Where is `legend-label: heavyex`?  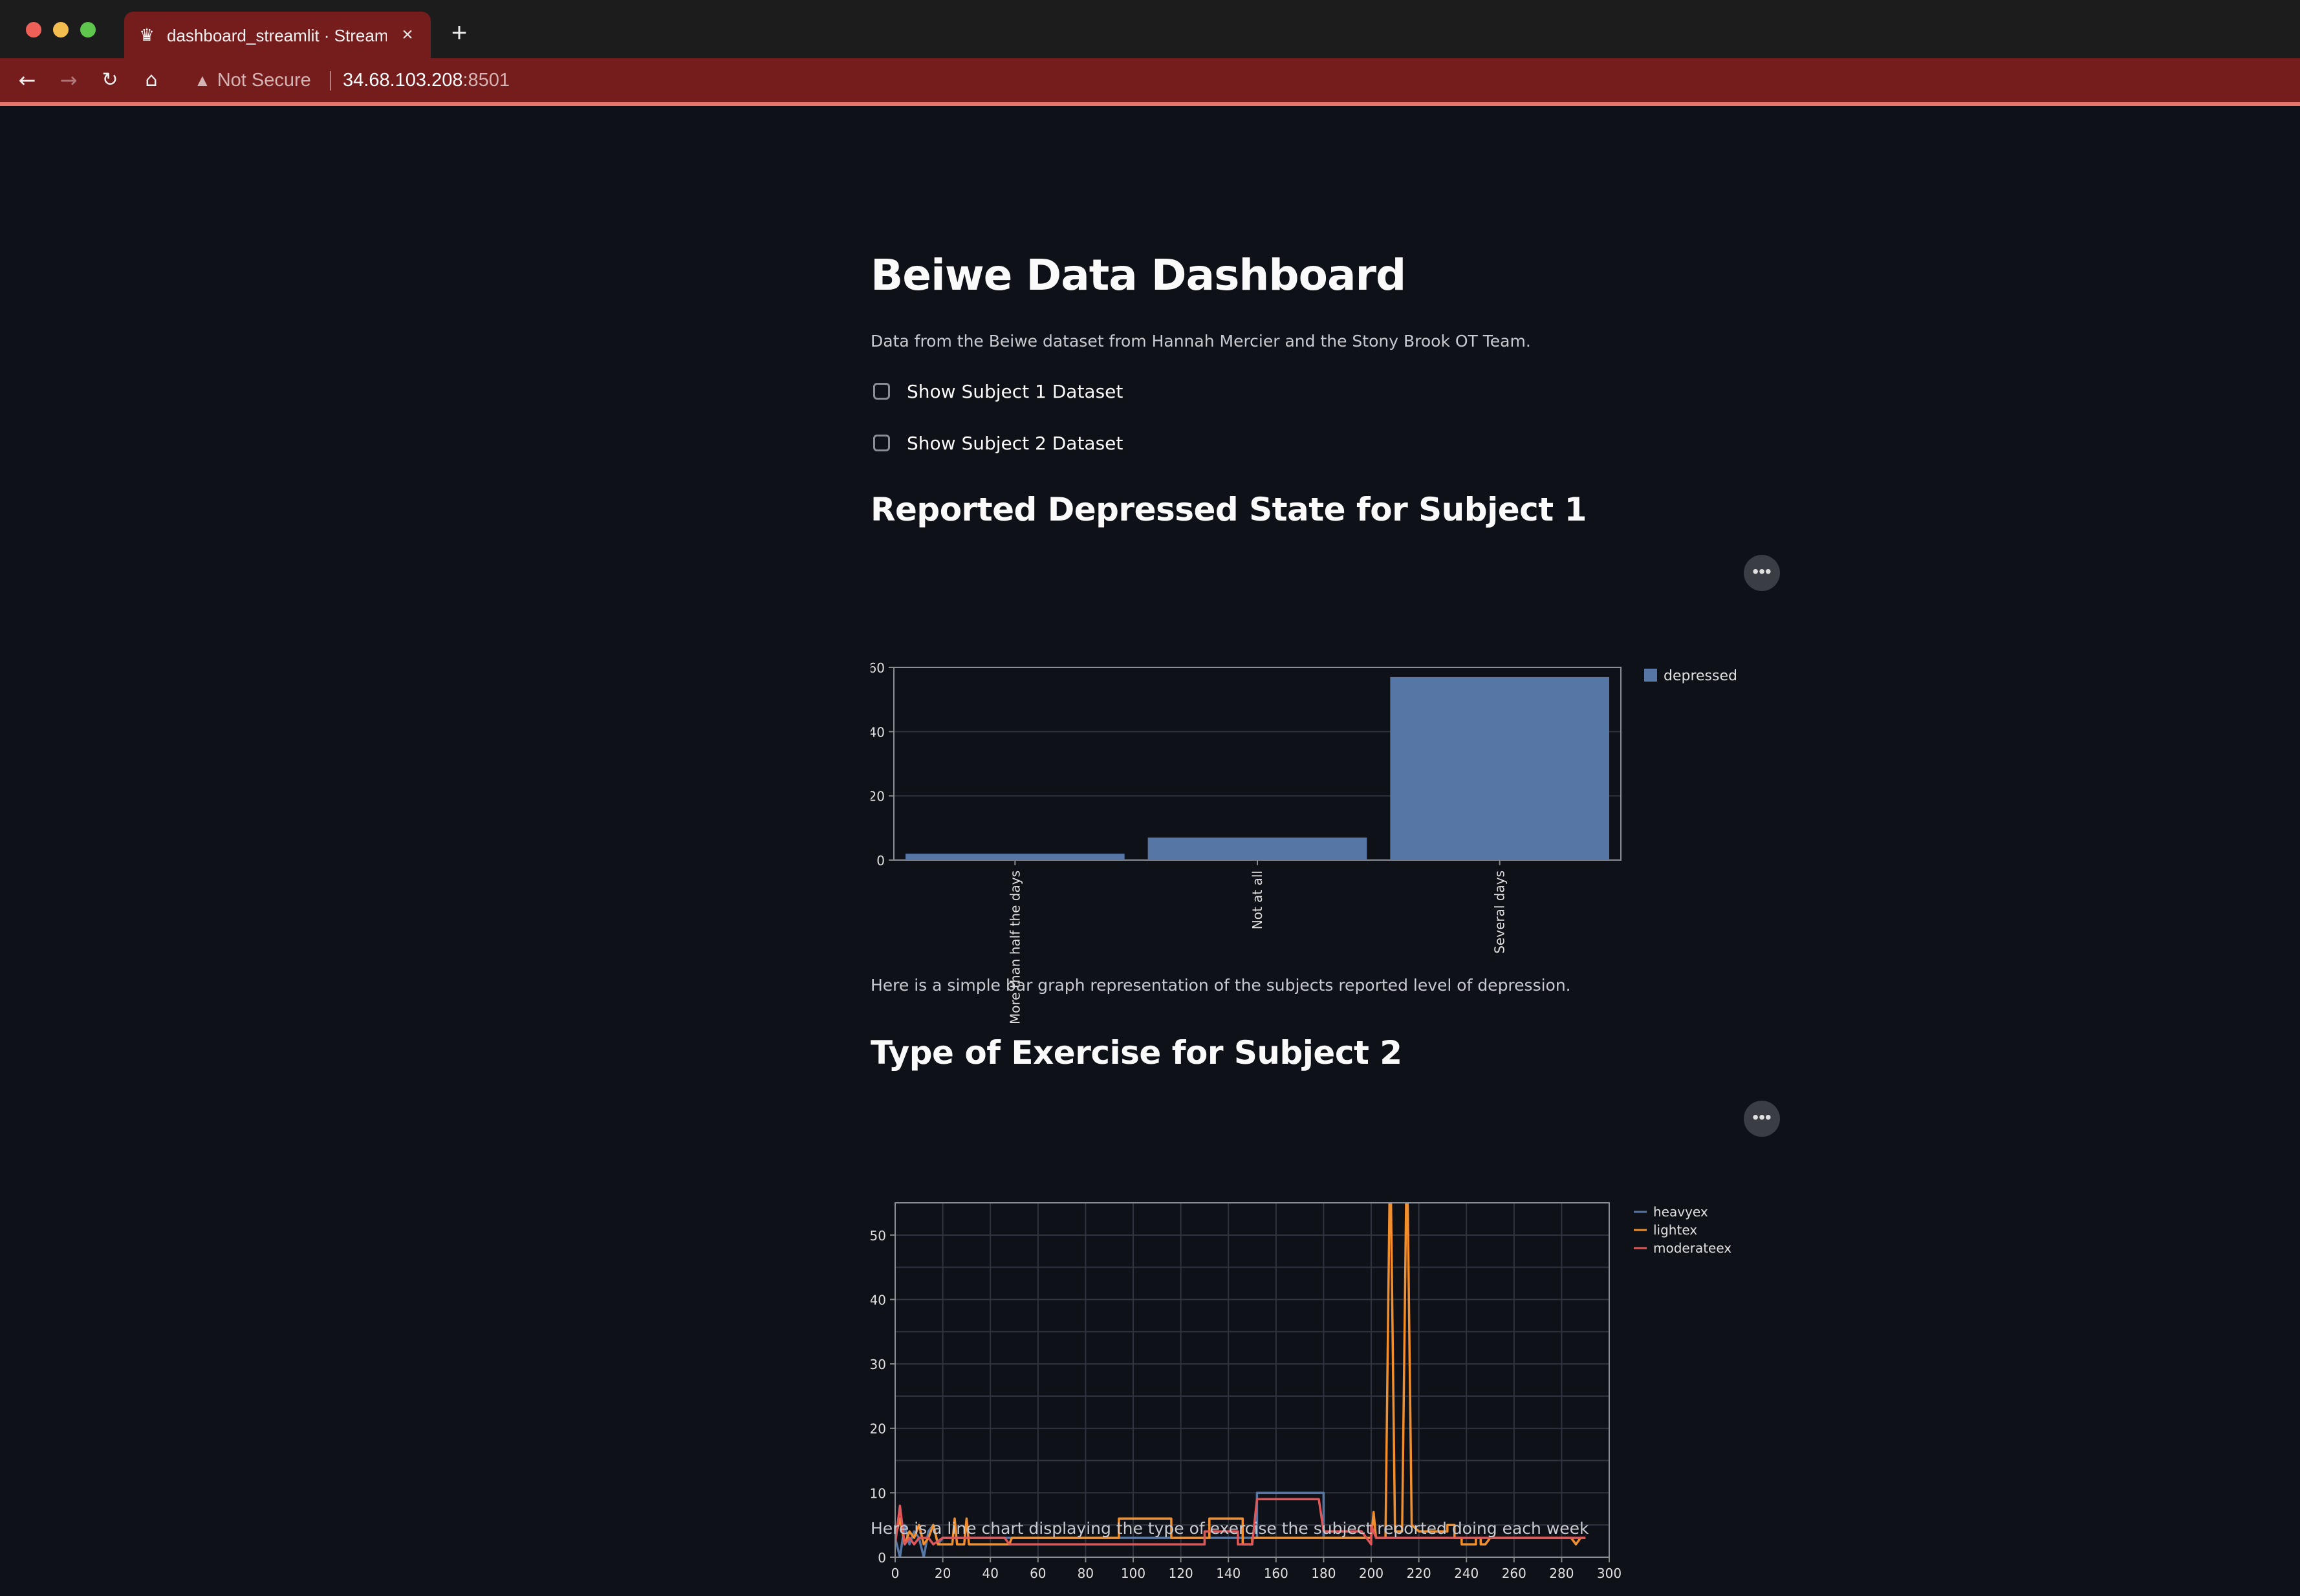 legend-label: heavyex is located at coordinates (1680, 1212).